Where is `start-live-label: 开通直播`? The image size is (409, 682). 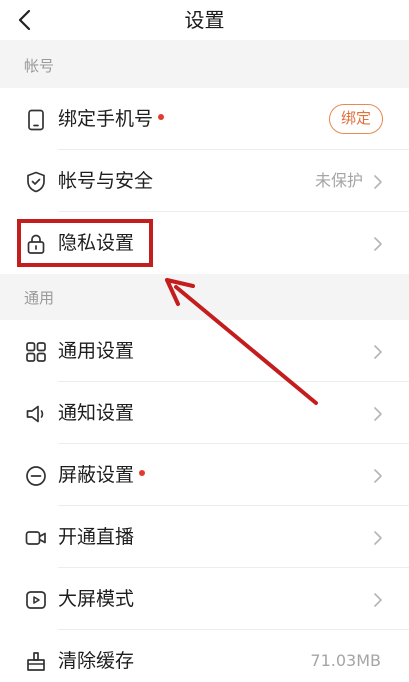
start-live-label: 开通直播 is located at coordinates (96, 537).